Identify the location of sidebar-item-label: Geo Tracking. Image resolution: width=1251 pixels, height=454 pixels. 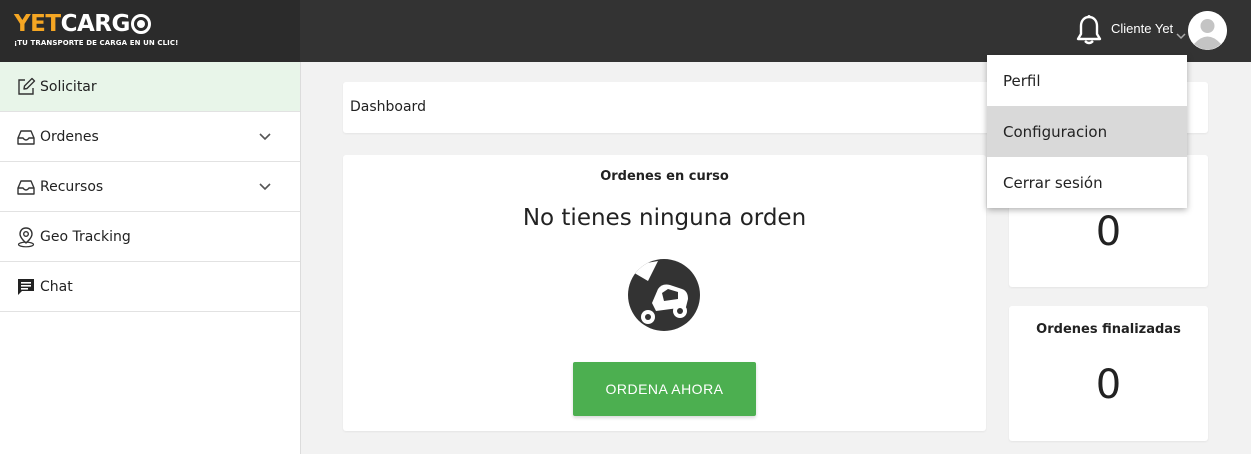
(85, 236).